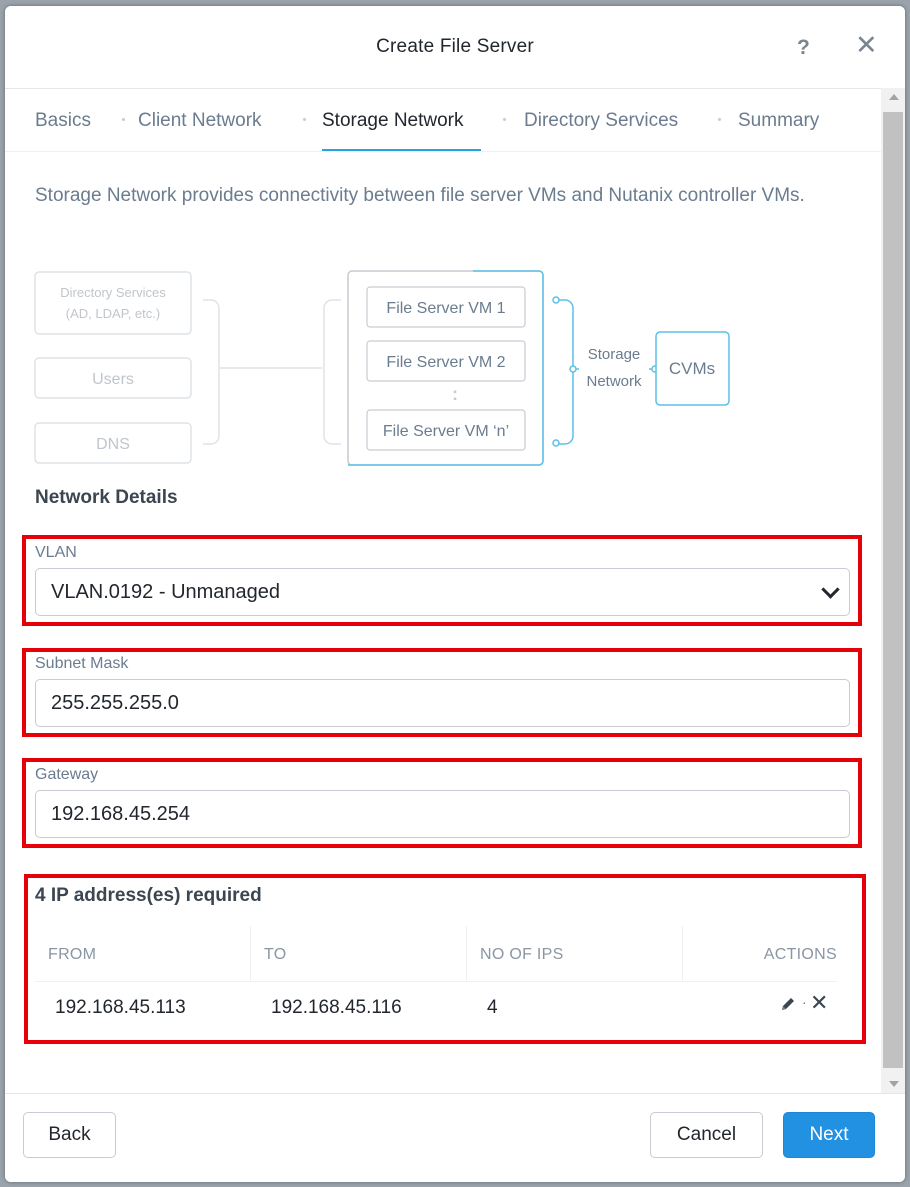  Describe the element at coordinates (445, 362) in the screenshot. I see `diagram-fsvm-2: File Server VM 2` at that location.